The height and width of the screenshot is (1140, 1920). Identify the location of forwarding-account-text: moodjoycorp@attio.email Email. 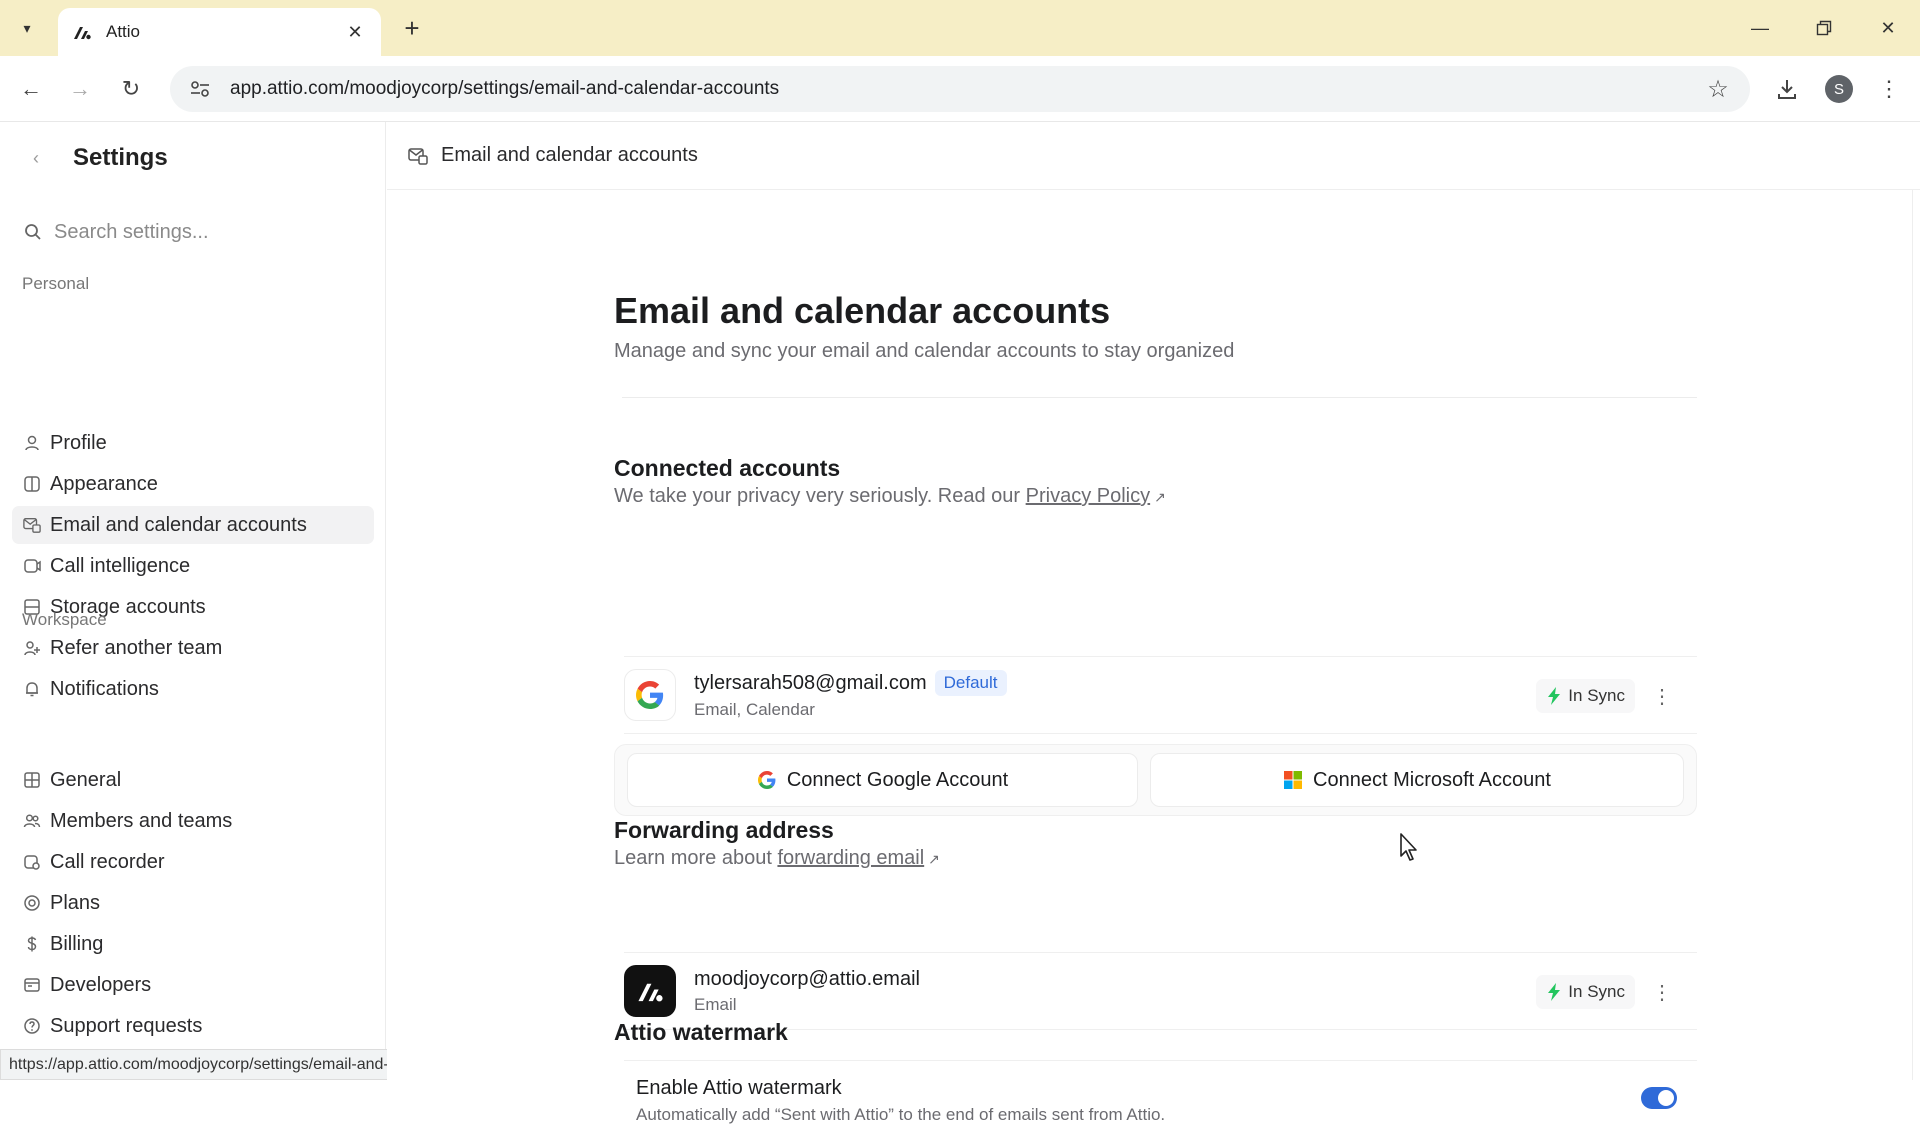
(807, 991).